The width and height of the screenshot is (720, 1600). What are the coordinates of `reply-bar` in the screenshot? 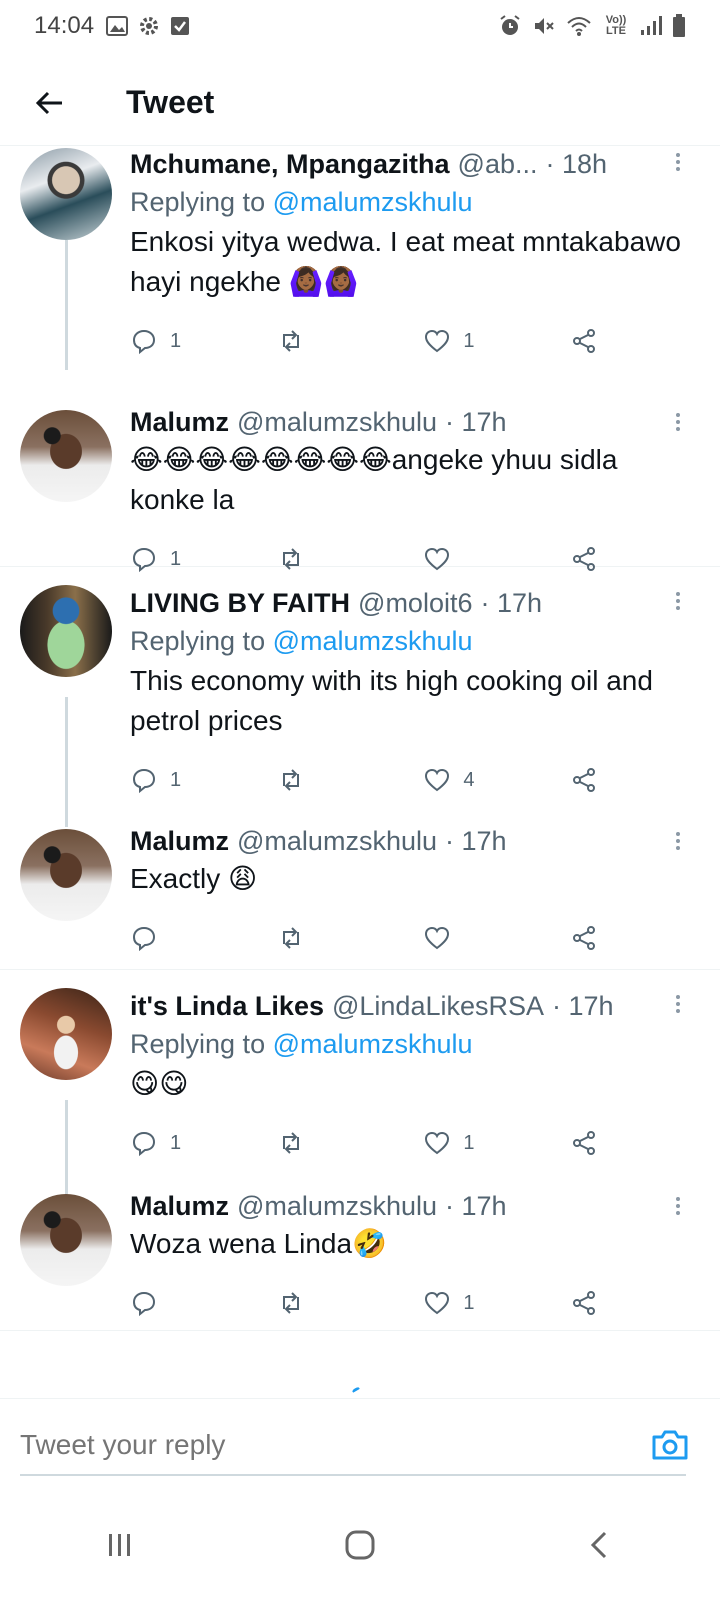 It's located at (360, 1444).